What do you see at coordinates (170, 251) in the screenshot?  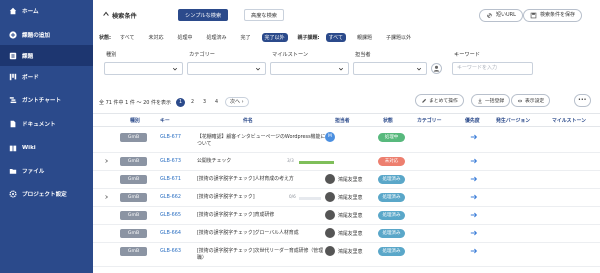 I see `issue-key-link: GLB-663` at bounding box center [170, 251].